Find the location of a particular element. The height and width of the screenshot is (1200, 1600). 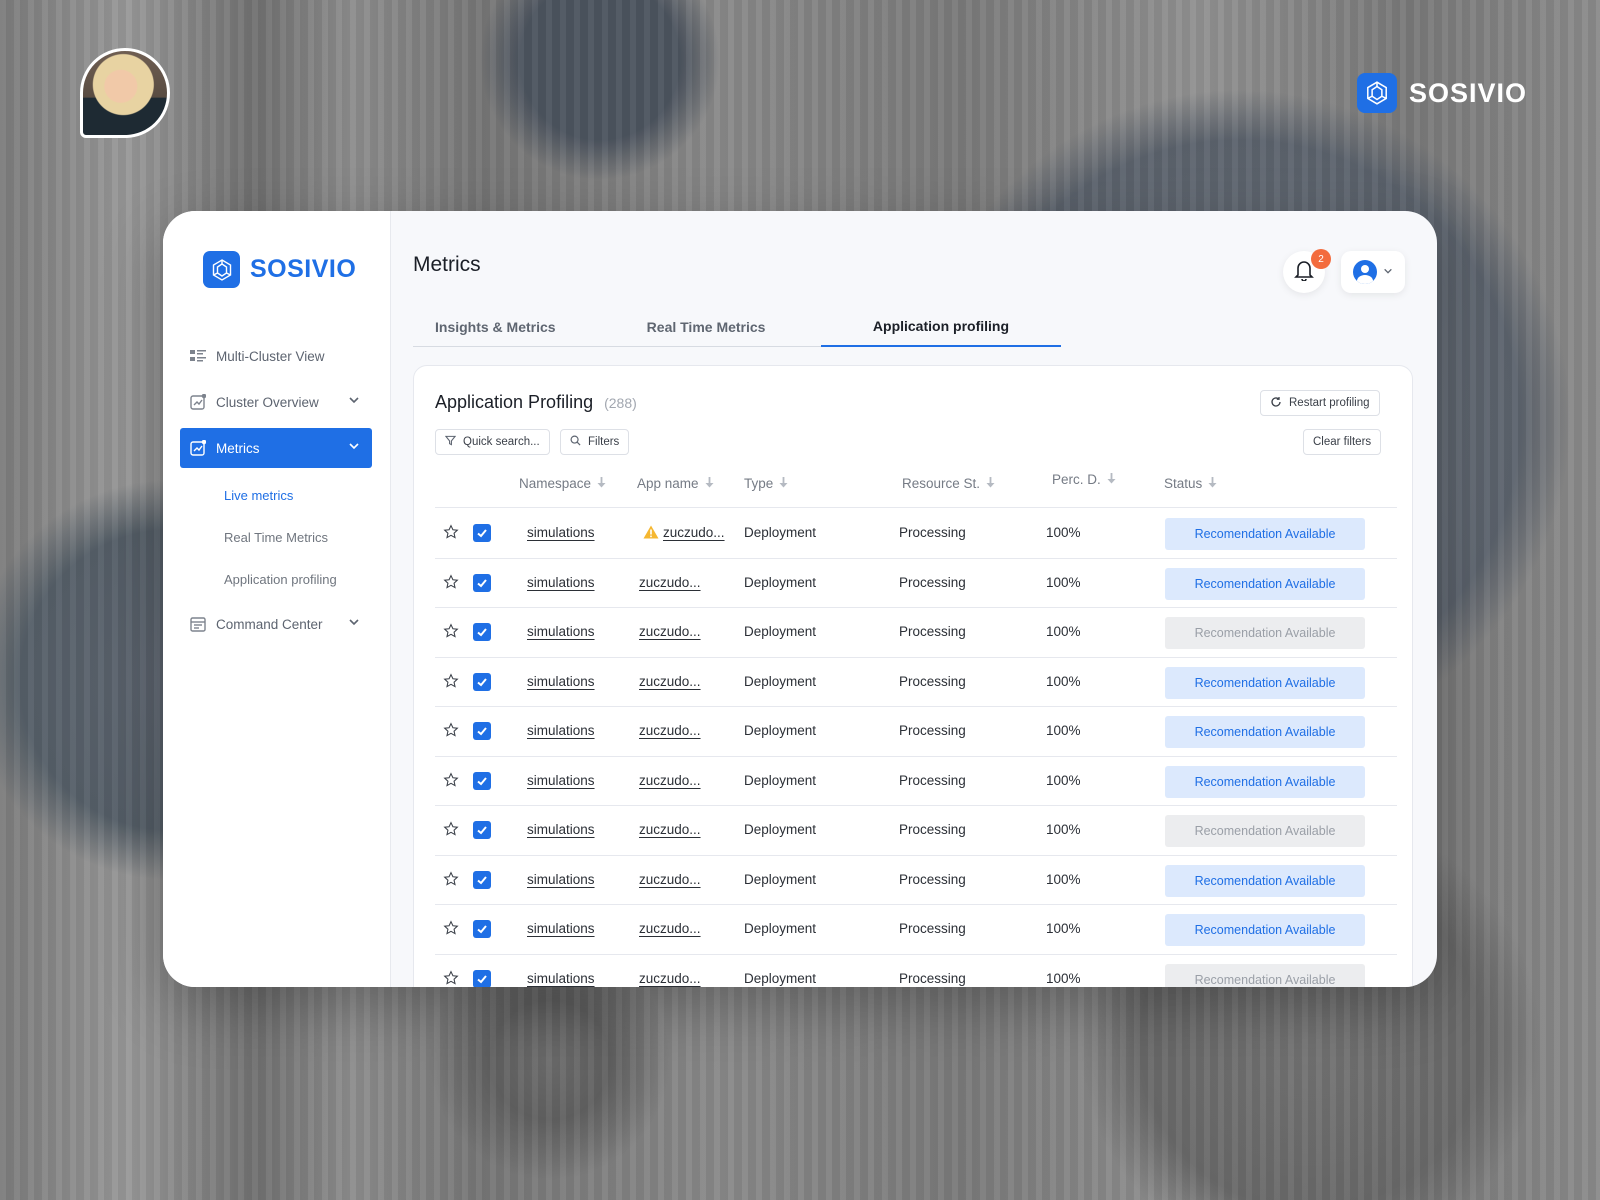

sidebar-brand: SOSIVIO is located at coordinates (279, 269).